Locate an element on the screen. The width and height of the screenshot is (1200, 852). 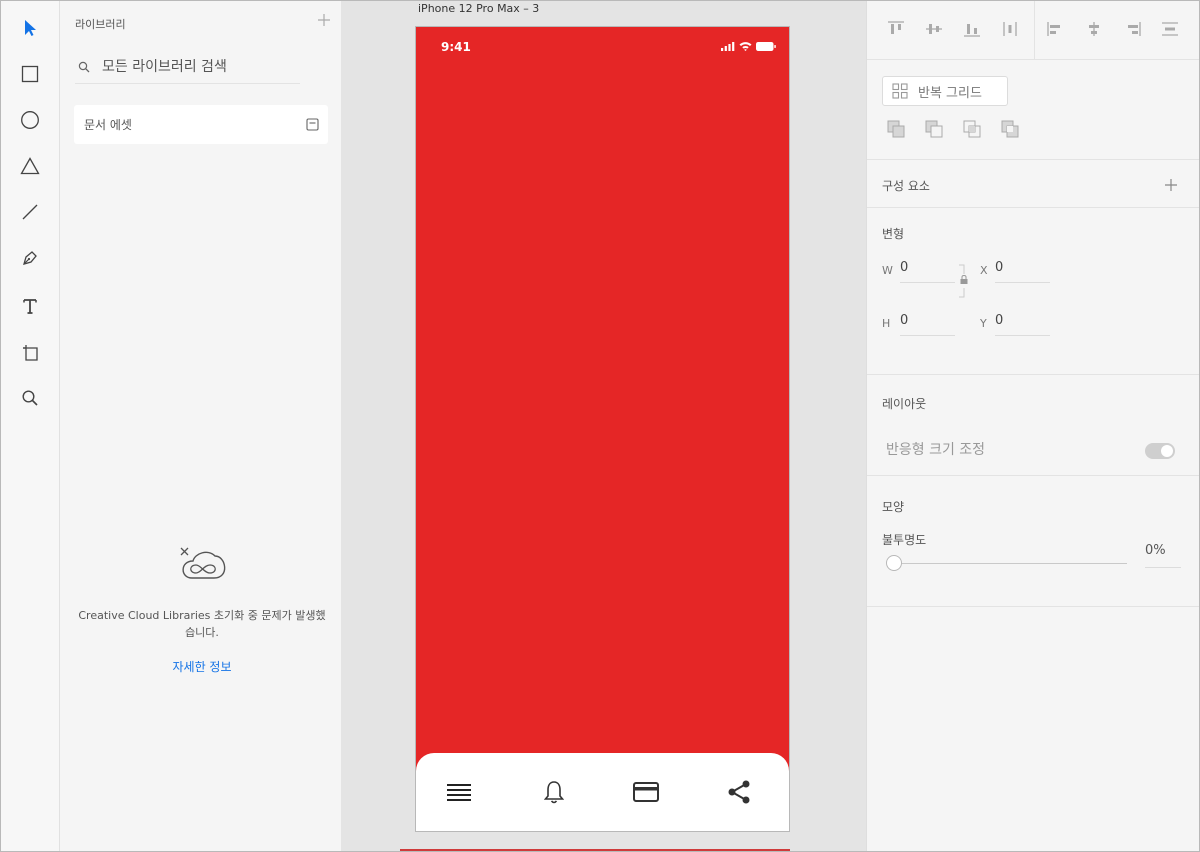
layout-section: 레이아웃 반응형 크기 조정 is located at coordinates (1033, 425).